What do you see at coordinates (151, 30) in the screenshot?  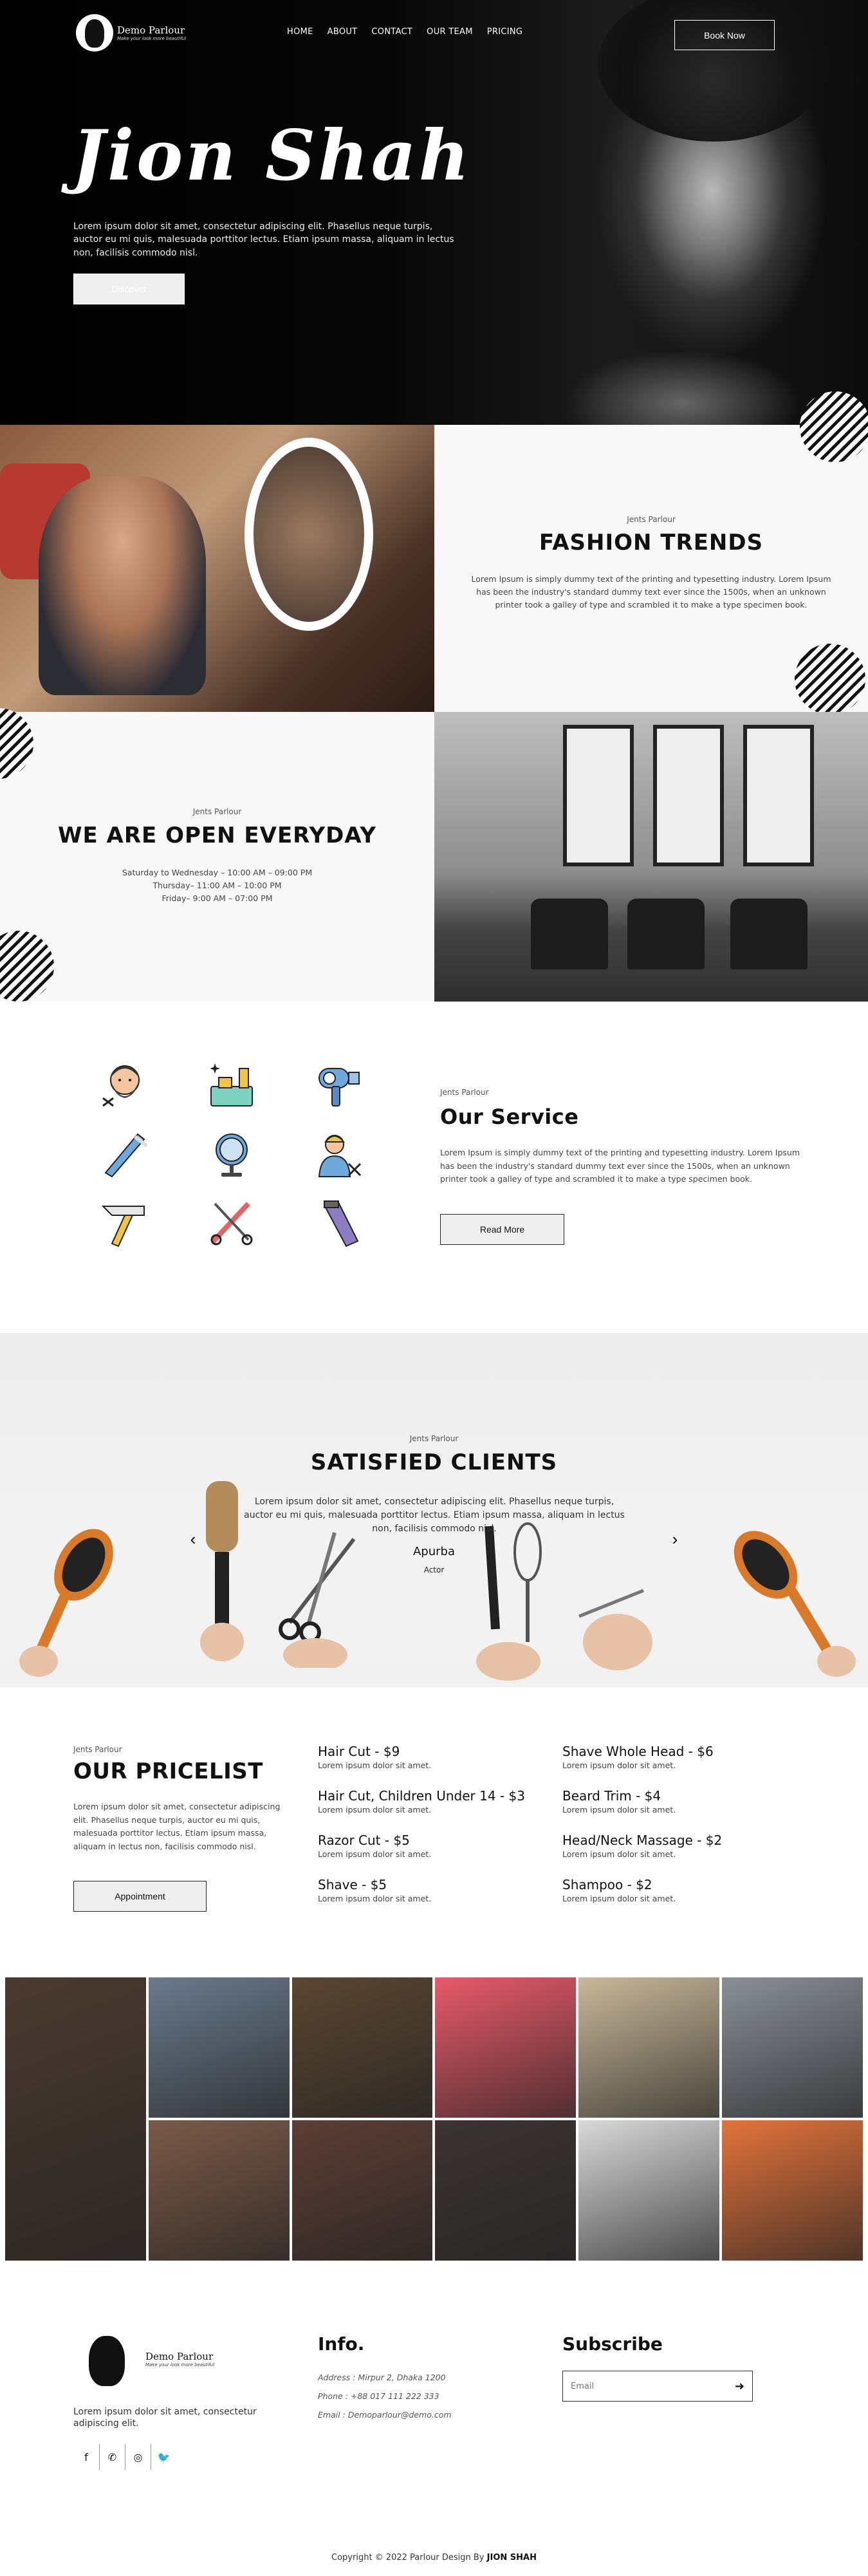 I see `brand-name: Demo Parlour` at bounding box center [151, 30].